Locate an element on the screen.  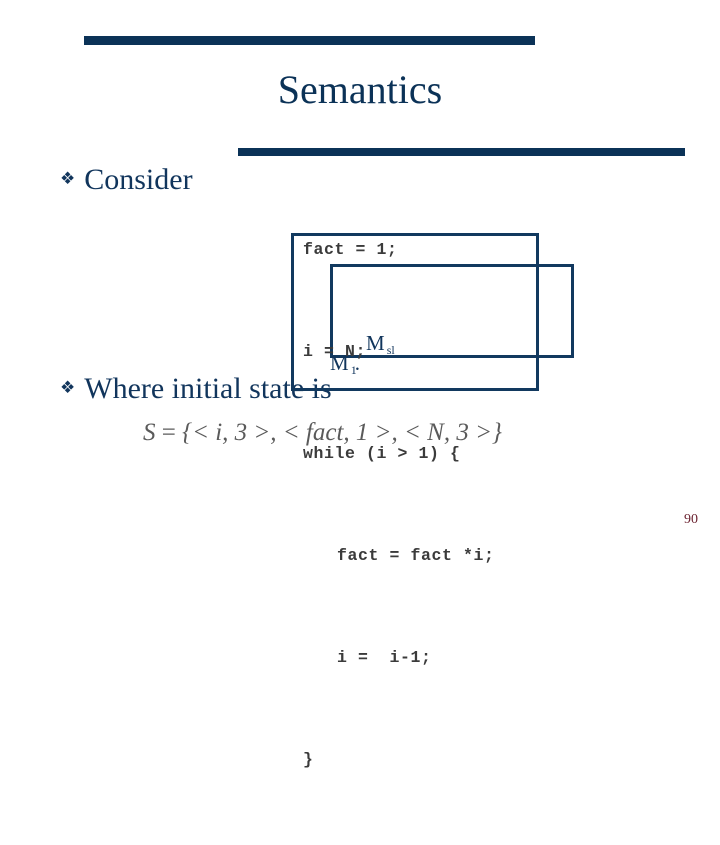
state-formula-equals: = is located at coordinates (169, 432).